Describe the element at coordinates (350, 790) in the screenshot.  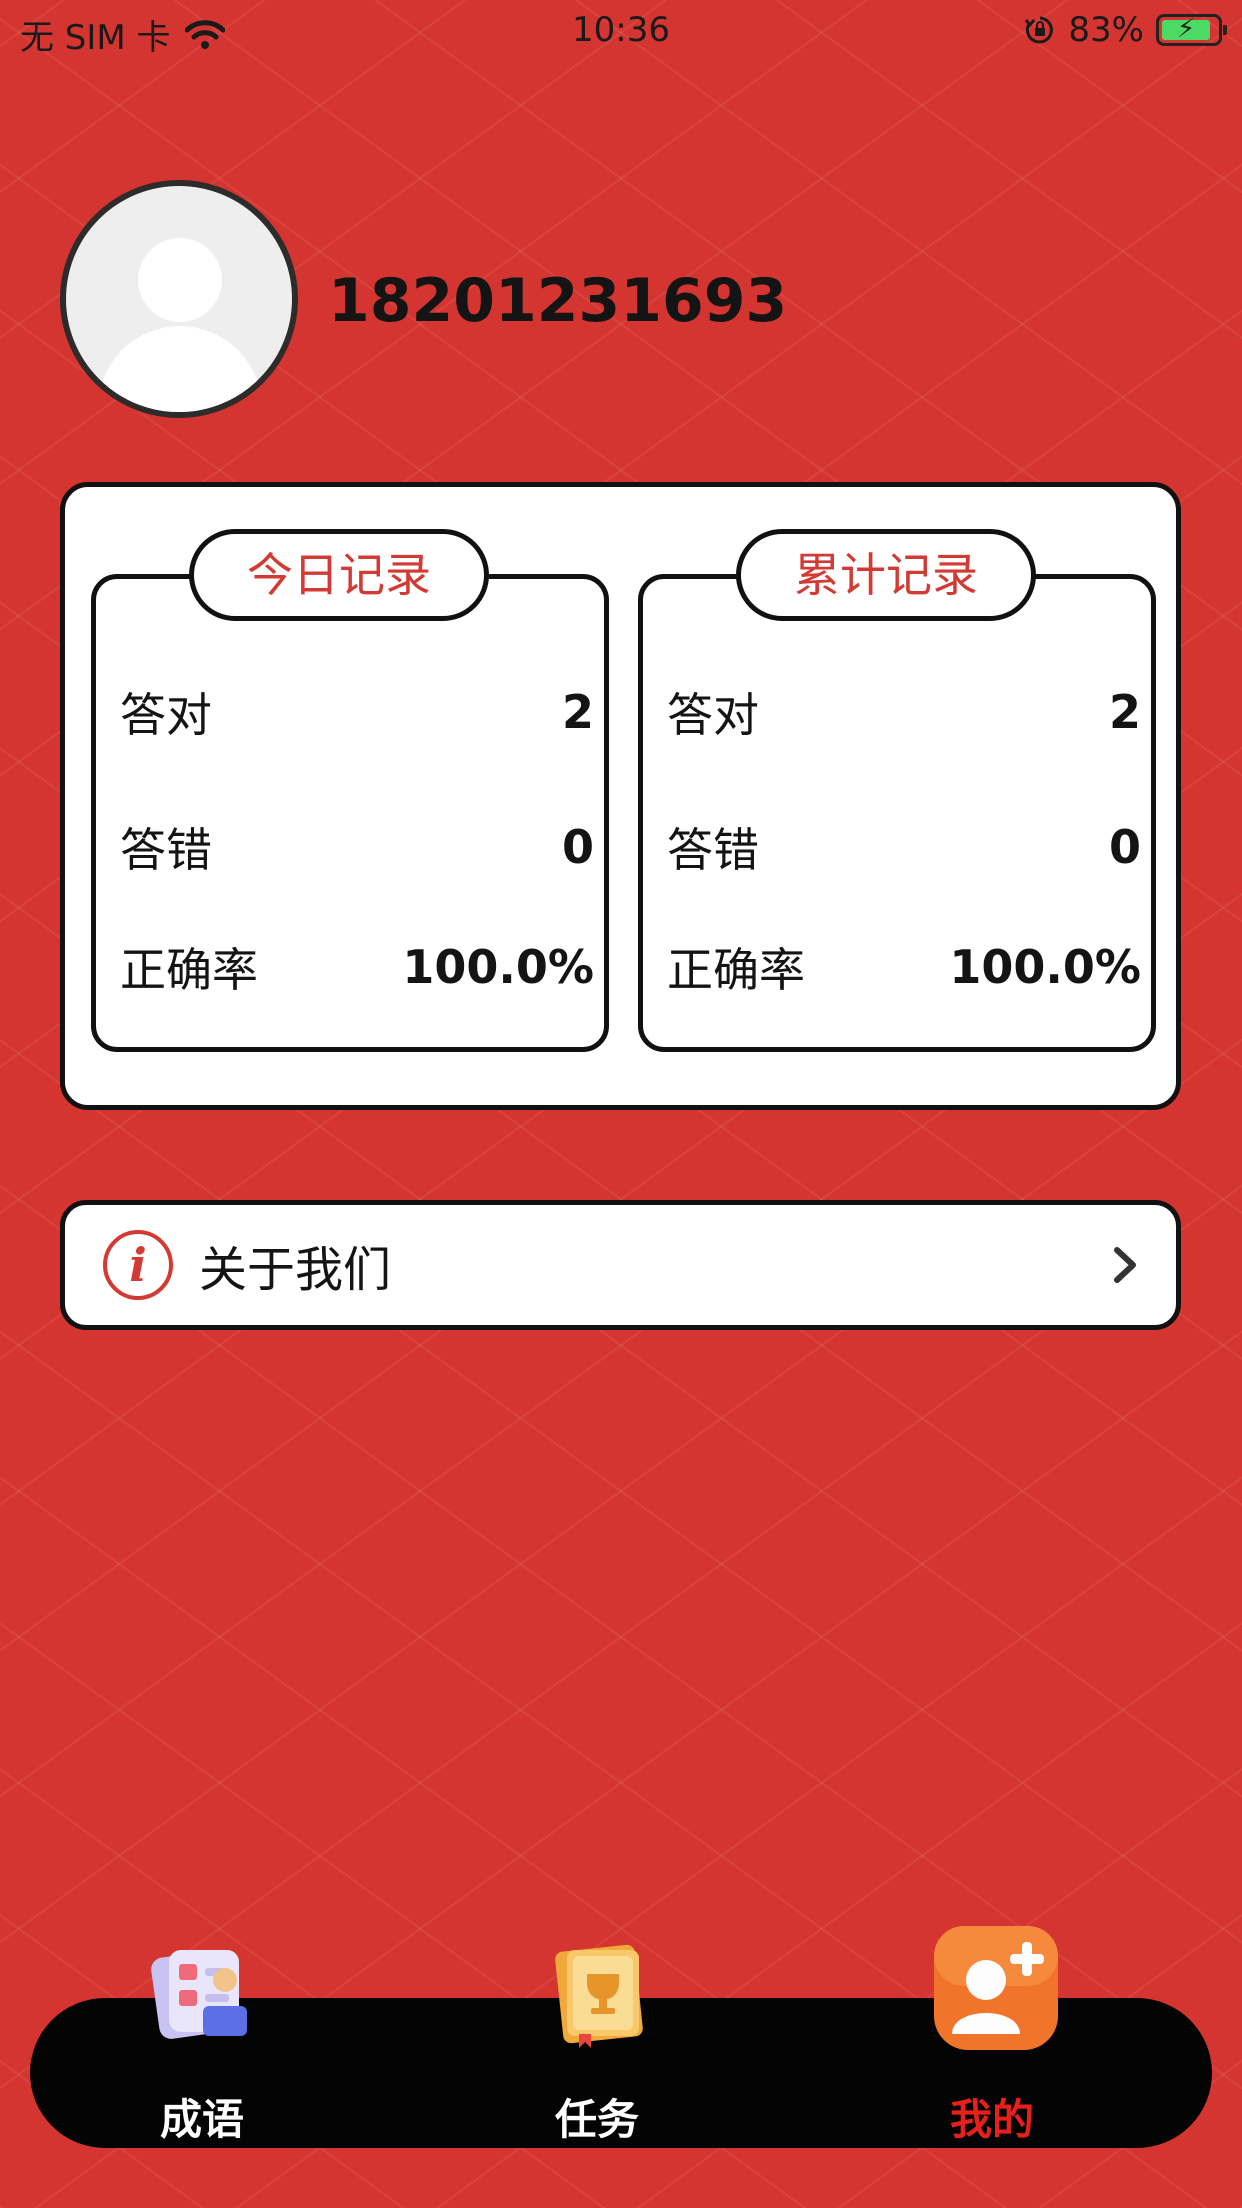
I see `today-record-card: 今日记录 答对 2 答错 0 正确率 100.0%` at that location.